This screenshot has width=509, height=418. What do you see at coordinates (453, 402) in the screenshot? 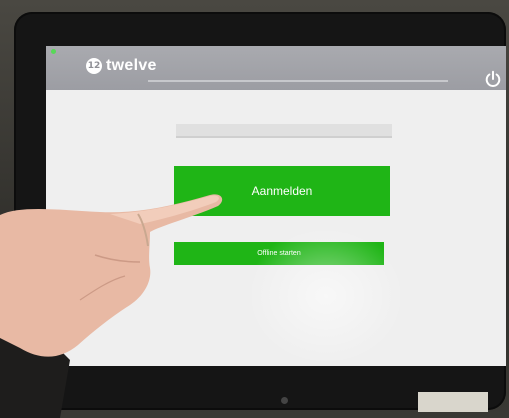
I see `device-sticker` at bounding box center [453, 402].